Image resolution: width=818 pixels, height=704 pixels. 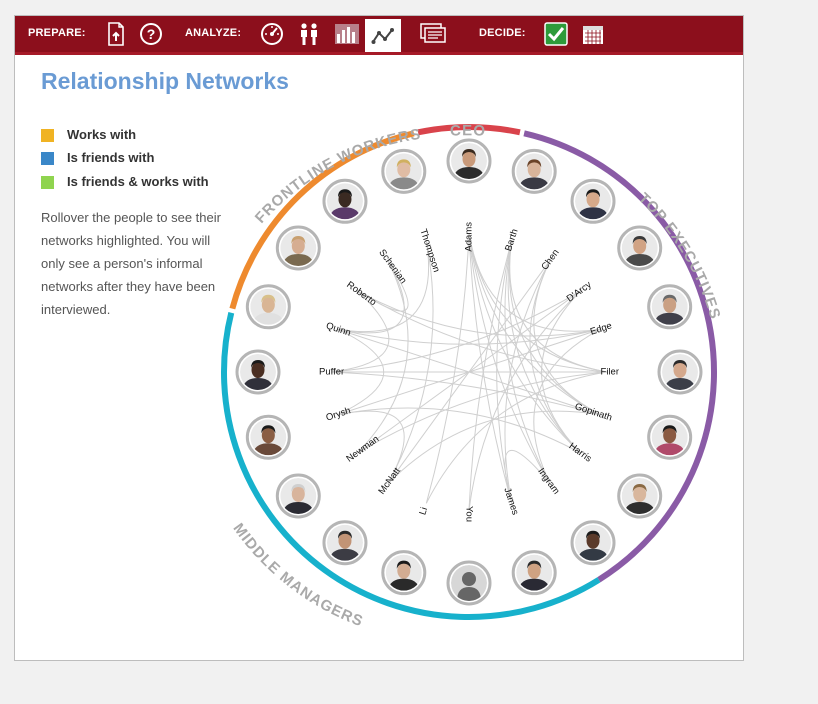 What do you see at coordinates (298, 248) in the screenshot?
I see `person-avatar-roberto` at bounding box center [298, 248].